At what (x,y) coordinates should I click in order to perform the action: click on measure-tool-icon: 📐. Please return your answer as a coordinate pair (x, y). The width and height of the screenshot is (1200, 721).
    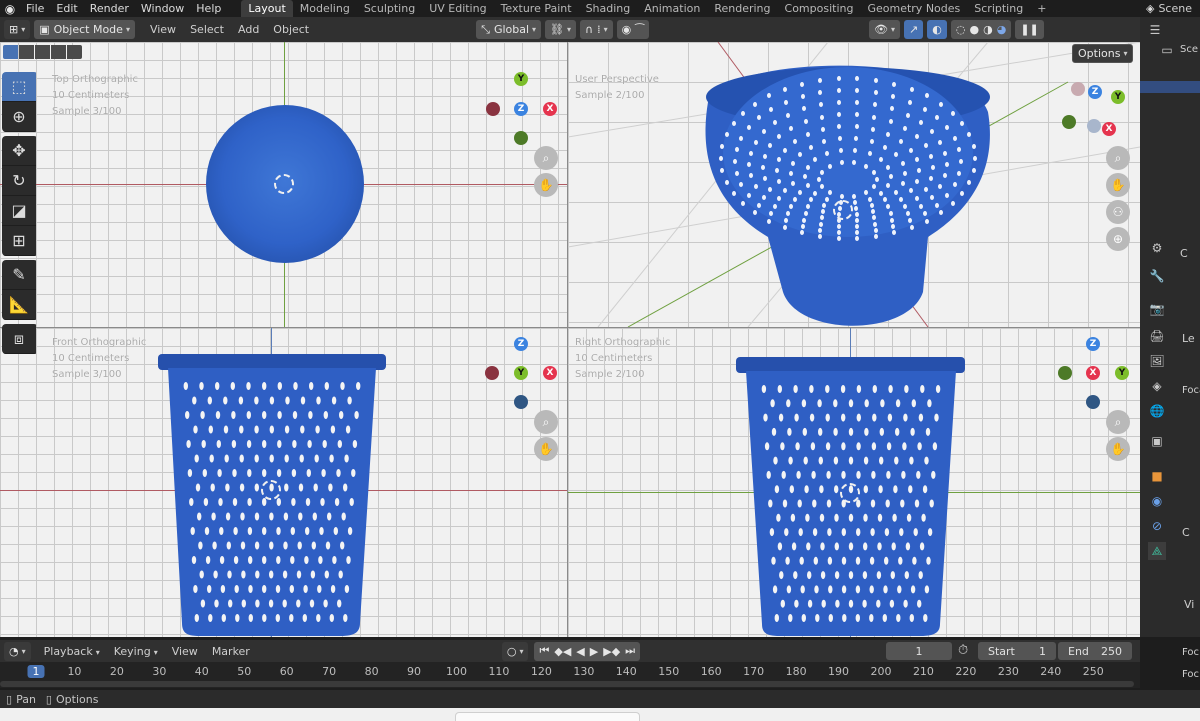
    Looking at the image, I should click on (19, 305).